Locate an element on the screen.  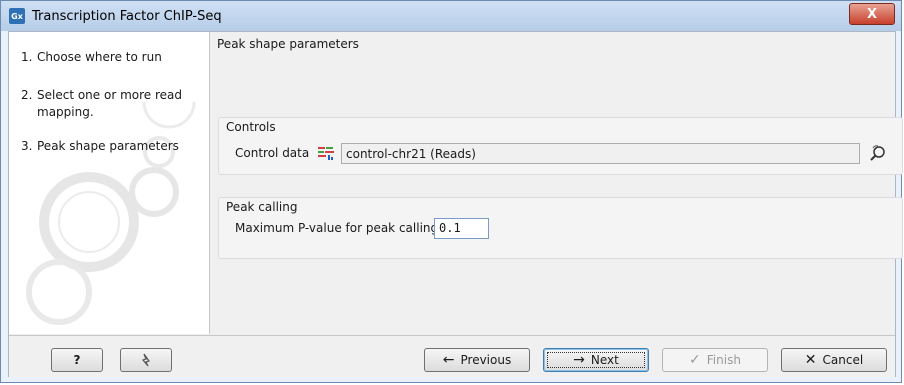
max-pvalue-input: 0.1 is located at coordinates (461, 228).